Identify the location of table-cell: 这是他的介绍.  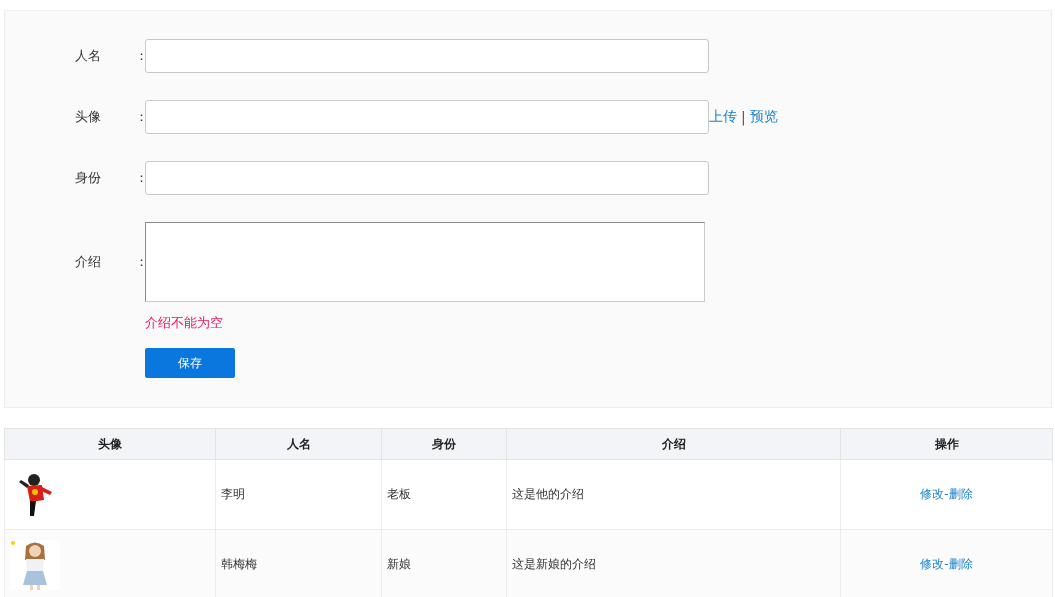
(548, 494).